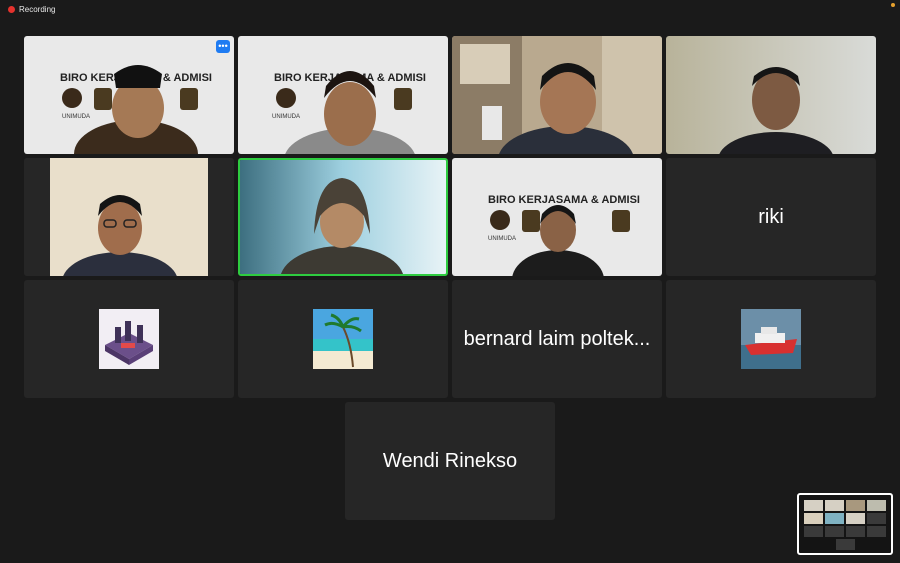  Describe the element at coordinates (37, 9) in the screenshot. I see `recording-label: Recording` at that location.